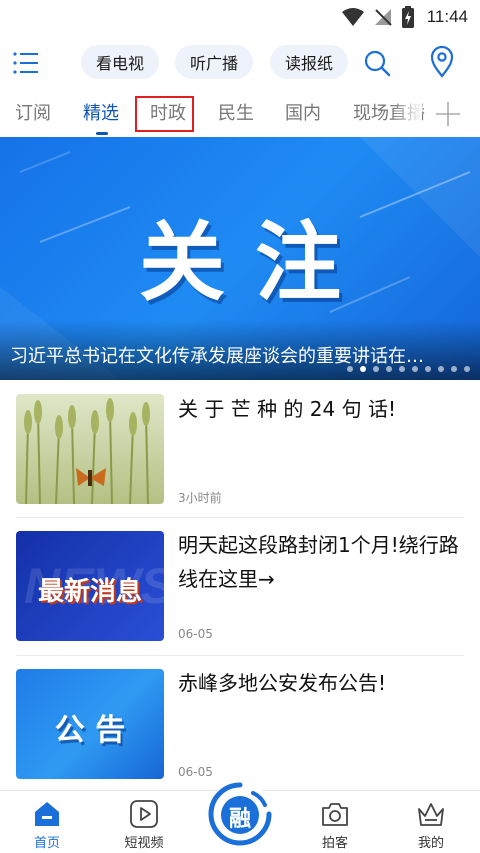 The image size is (480, 853). Describe the element at coordinates (318, 562) in the screenshot. I see `news-title: 明天起这段路封闭1个月!绕行路线在这里→` at that location.